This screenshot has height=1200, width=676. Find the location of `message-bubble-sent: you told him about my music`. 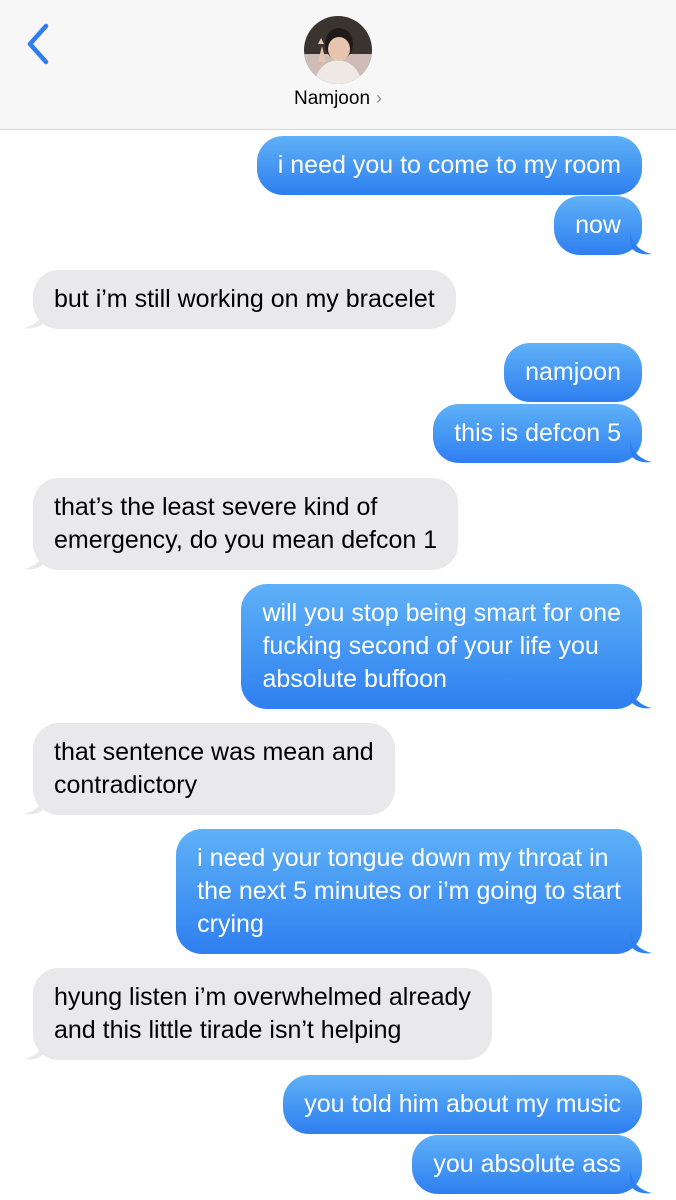

message-bubble-sent: you told him about my music is located at coordinates (462, 1104).